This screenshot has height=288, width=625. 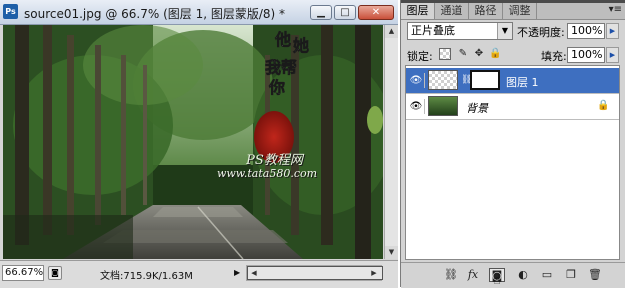 I want to click on panel-tabs: 图层 通道 路径 调整 ▾≡, so click(x=513, y=11).